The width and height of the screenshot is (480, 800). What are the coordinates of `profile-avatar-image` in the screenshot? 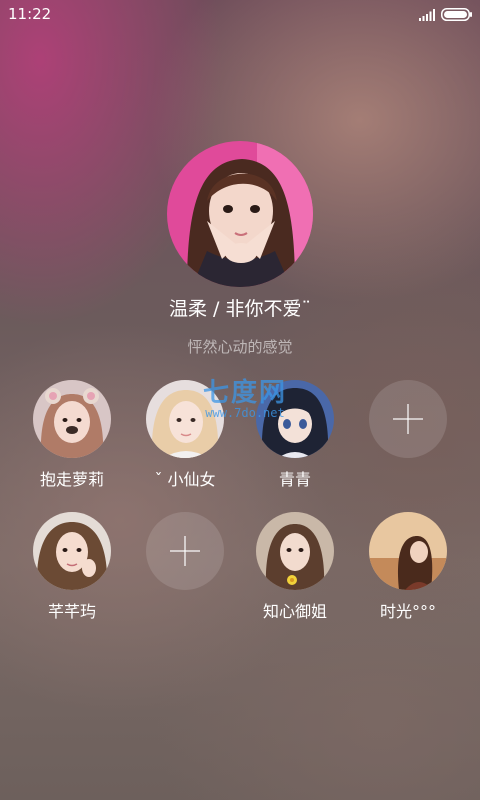 It's located at (240, 214).